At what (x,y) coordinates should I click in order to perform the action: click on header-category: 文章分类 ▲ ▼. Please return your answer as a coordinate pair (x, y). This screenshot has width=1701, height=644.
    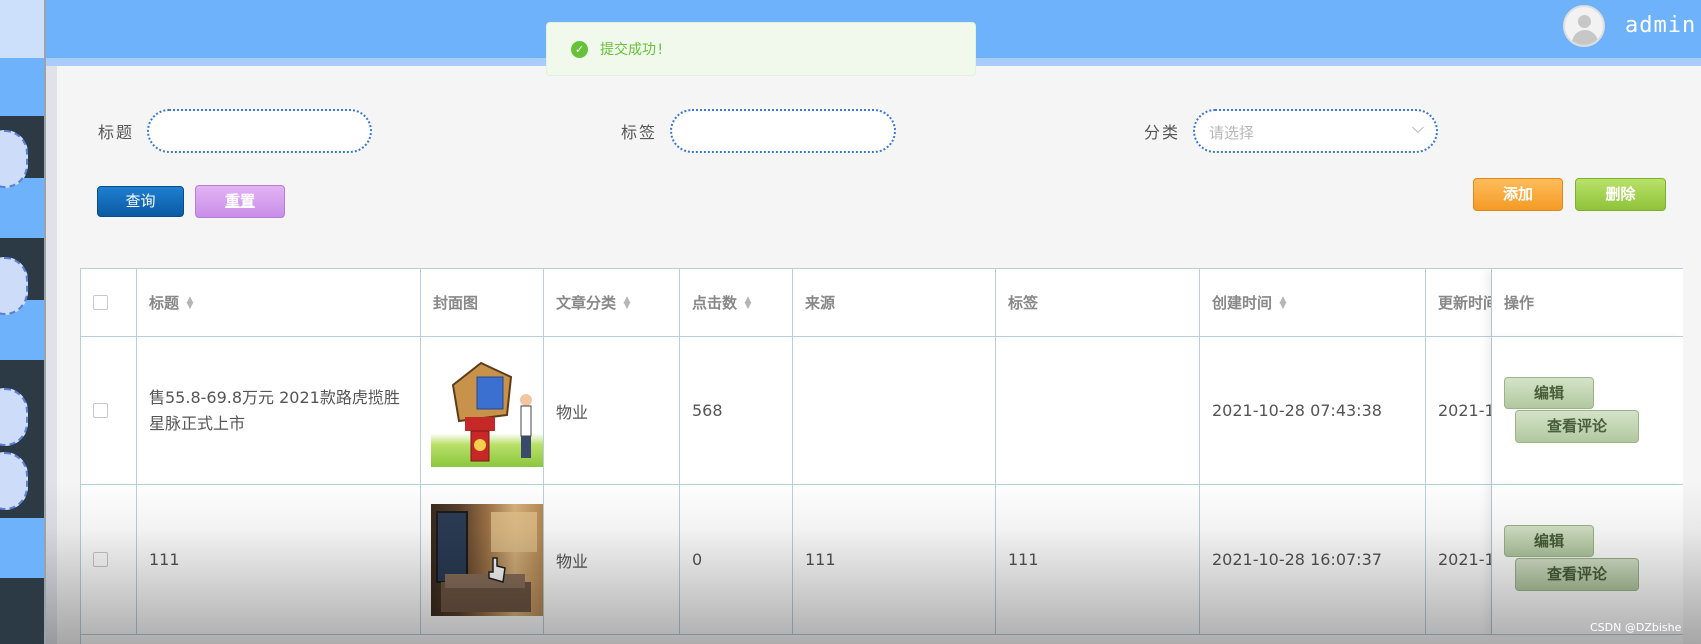
    Looking at the image, I should click on (612, 303).